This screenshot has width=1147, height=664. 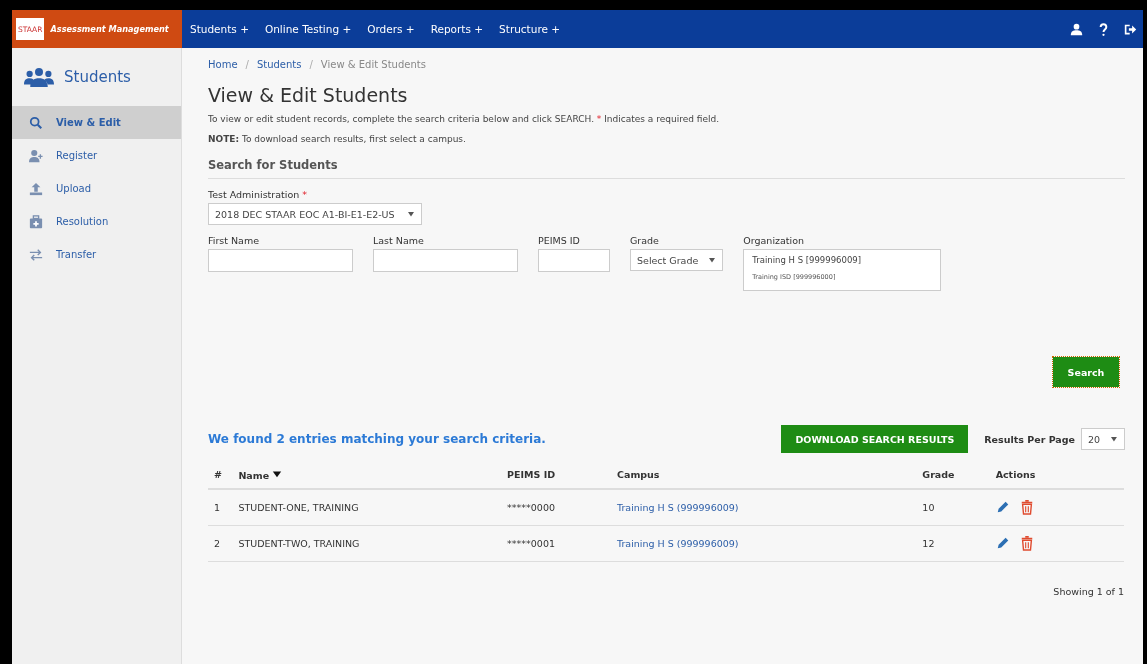 I want to click on test-administration-select: 2018 DEC STAAR EOC A1-BI-E1-E2-US, so click(x=315, y=214).